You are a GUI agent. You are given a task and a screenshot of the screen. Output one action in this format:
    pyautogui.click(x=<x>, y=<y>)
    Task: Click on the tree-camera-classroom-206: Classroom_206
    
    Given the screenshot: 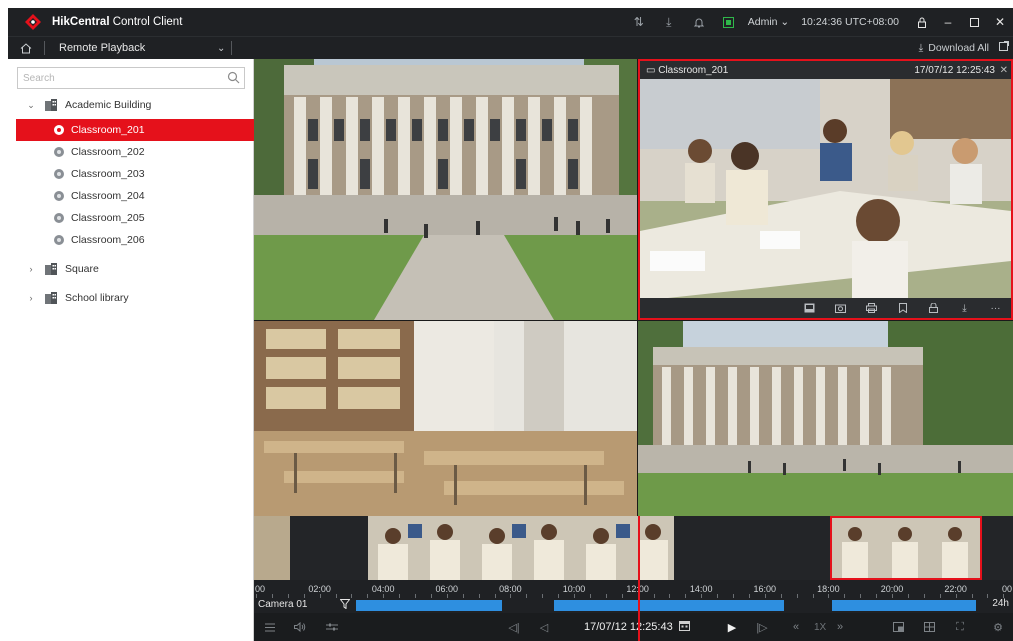 What is the action you would take?
    pyautogui.click(x=131, y=240)
    